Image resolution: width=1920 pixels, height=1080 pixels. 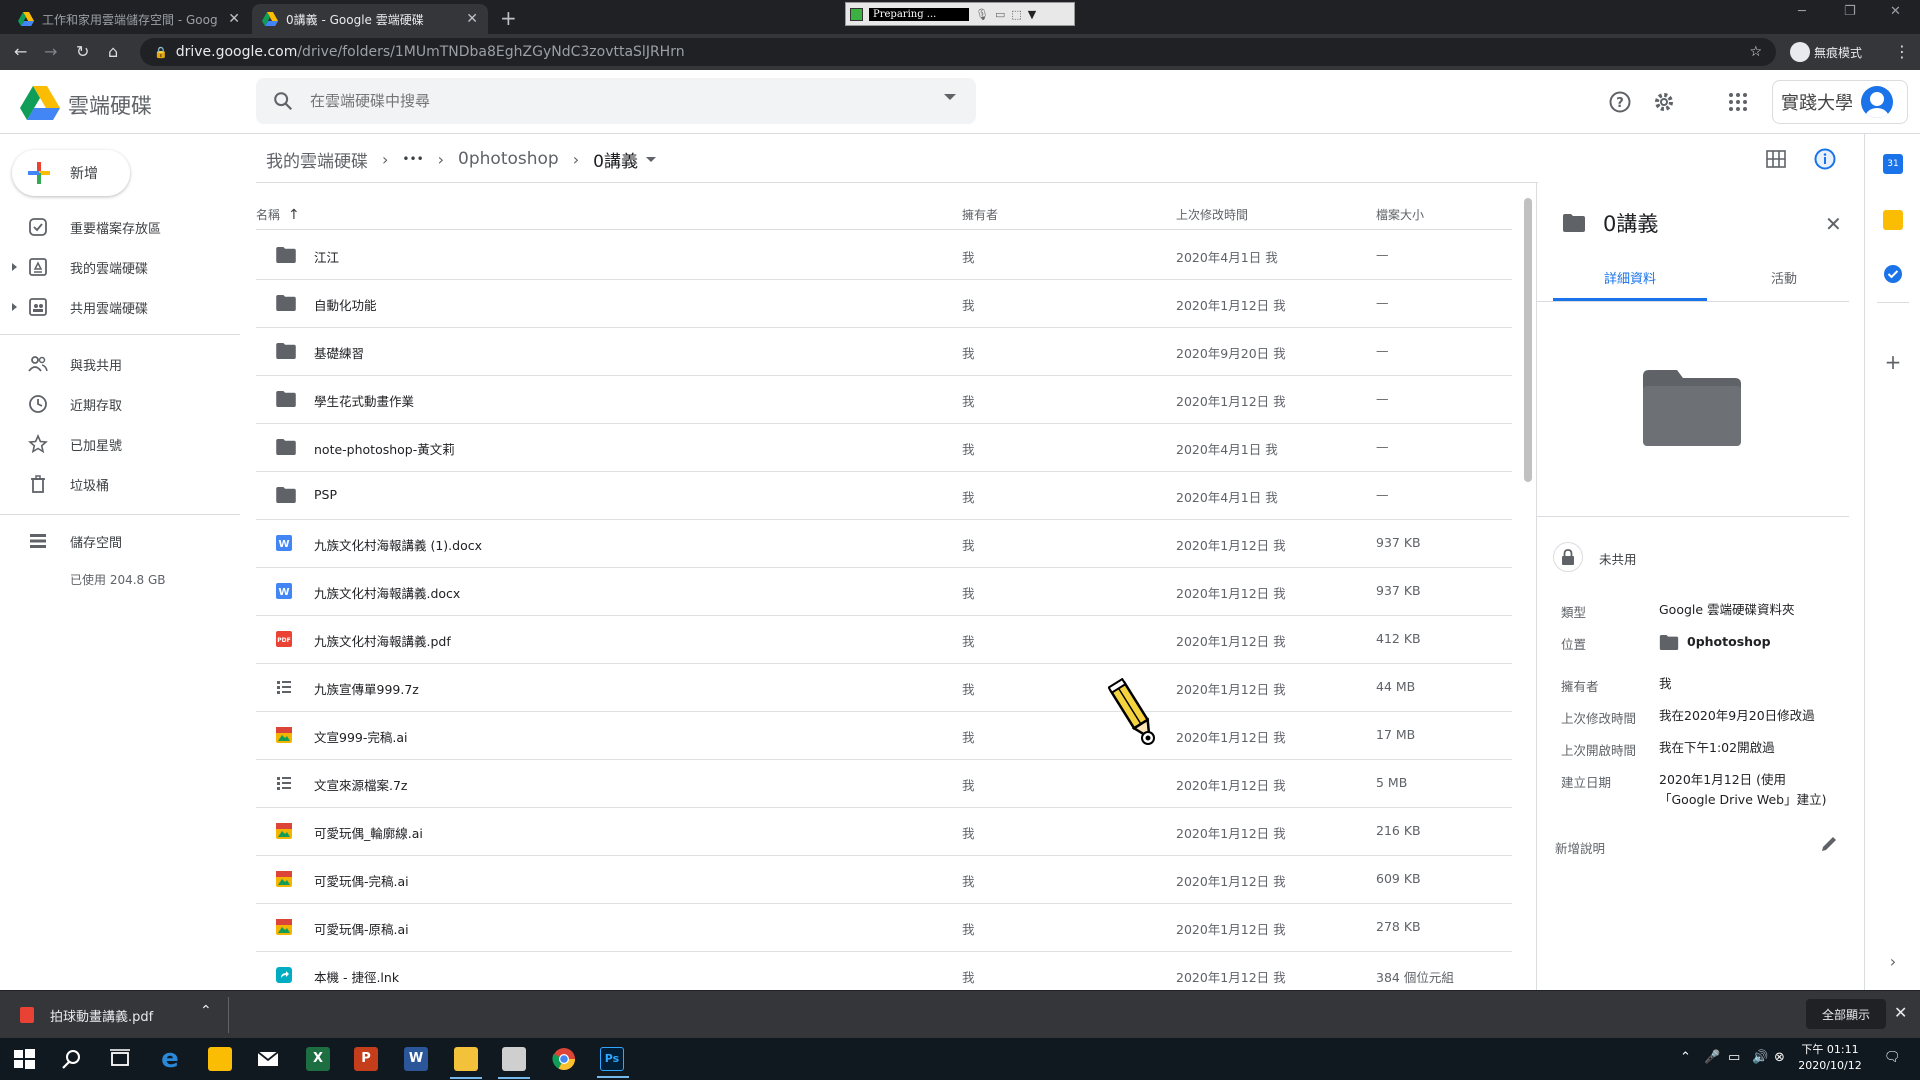 What do you see at coordinates (113, 51) in the screenshot?
I see `home-icon: ⌂` at bounding box center [113, 51].